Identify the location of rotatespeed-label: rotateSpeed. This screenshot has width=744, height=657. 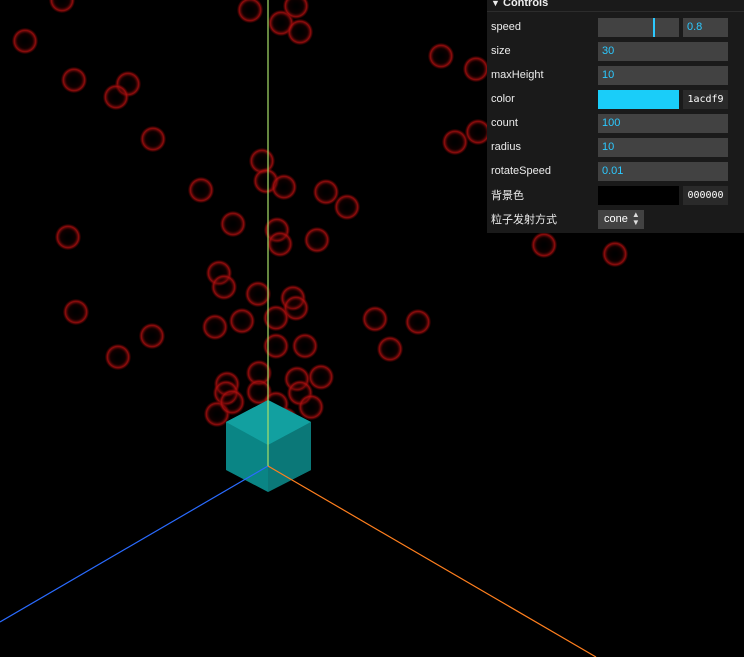
(521, 171).